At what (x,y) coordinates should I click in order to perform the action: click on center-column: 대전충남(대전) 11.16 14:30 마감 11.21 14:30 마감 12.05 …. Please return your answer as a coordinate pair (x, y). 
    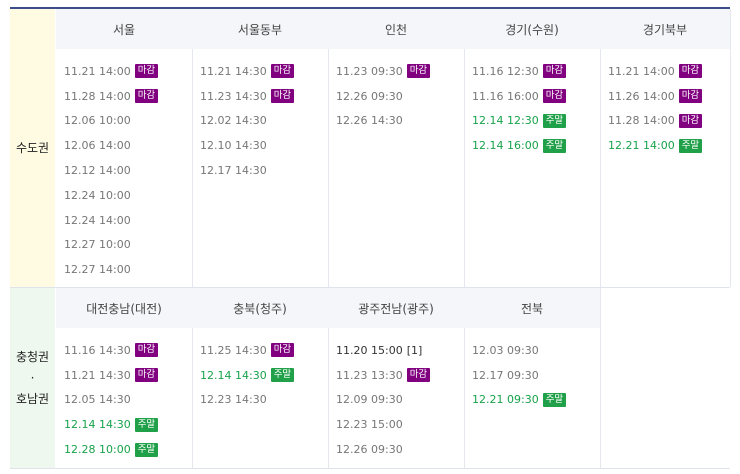
    Looking at the image, I should click on (124, 378).